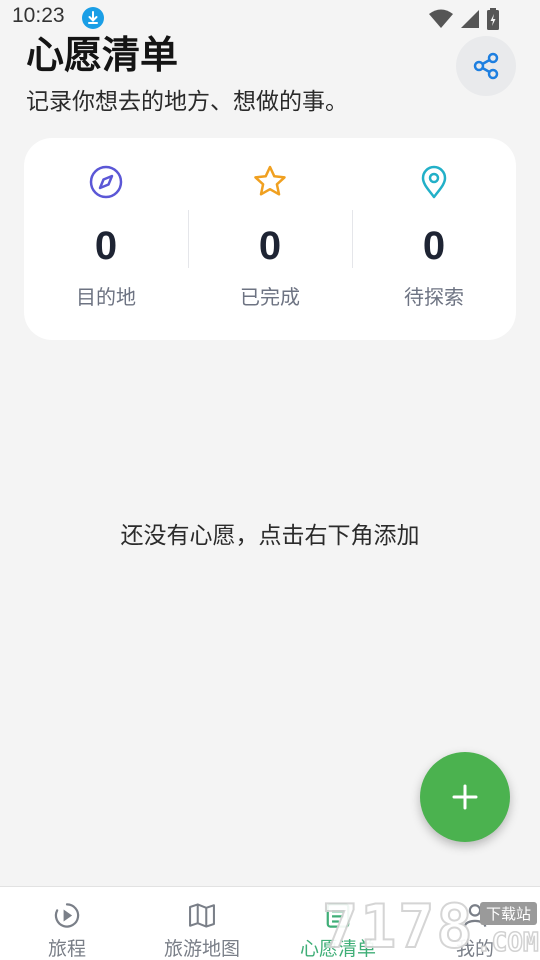 Image resolution: width=540 pixels, height=960 pixels. What do you see at coordinates (434, 297) in the screenshot?
I see `stat-label: 待探索` at bounding box center [434, 297].